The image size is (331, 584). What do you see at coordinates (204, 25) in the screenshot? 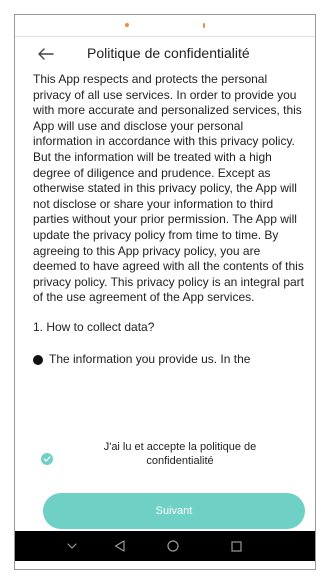
I see `battery-icon` at bounding box center [204, 25].